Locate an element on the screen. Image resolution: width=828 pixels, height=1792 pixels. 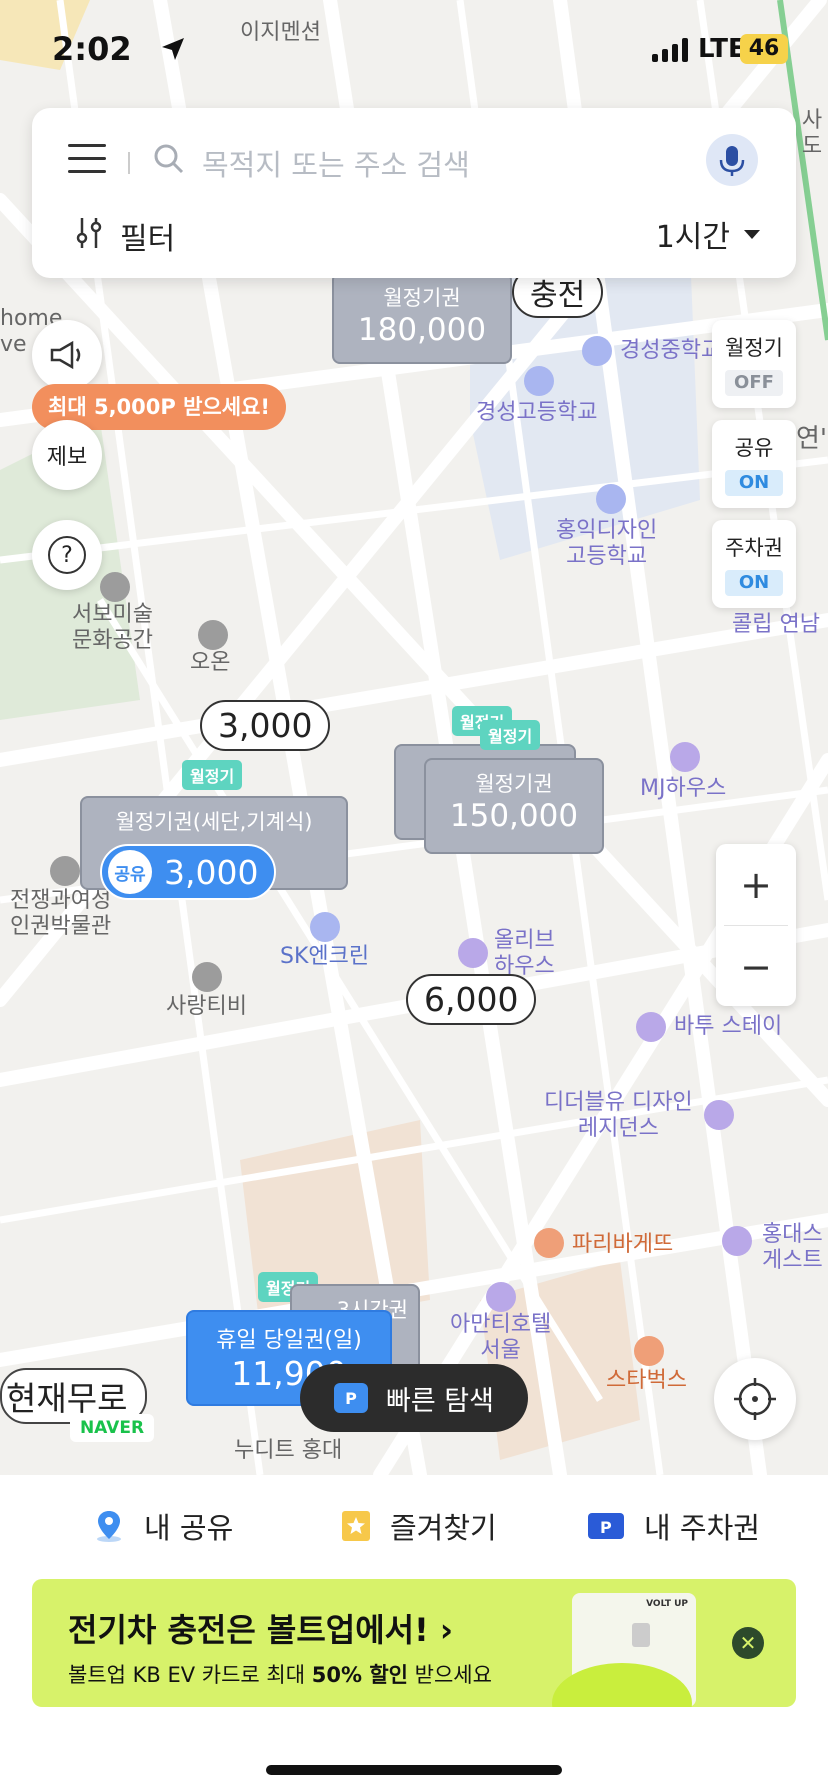
poi-label: 경성고등학교 is located at coordinates (537, 412).